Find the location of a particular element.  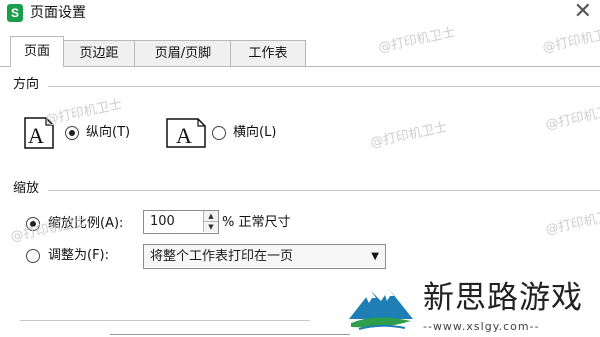

landscape-radio is located at coordinates (219, 133).